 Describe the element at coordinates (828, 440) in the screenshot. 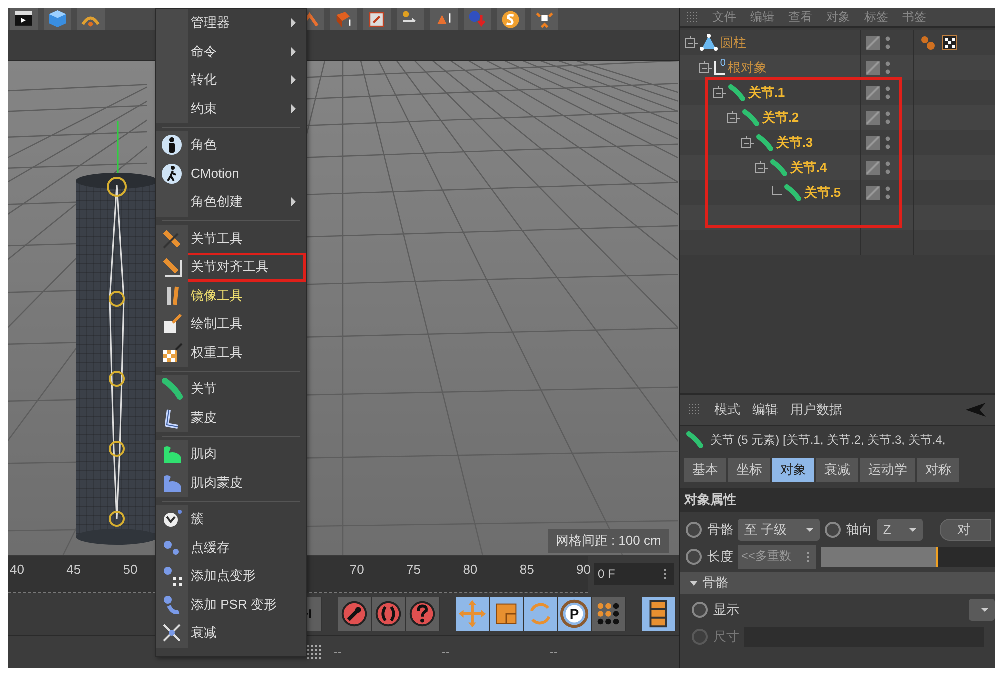

I see `selection-title: 关节 (5 元素) [关节.1, 关节.2, 关节.3, 关节.4,` at that location.